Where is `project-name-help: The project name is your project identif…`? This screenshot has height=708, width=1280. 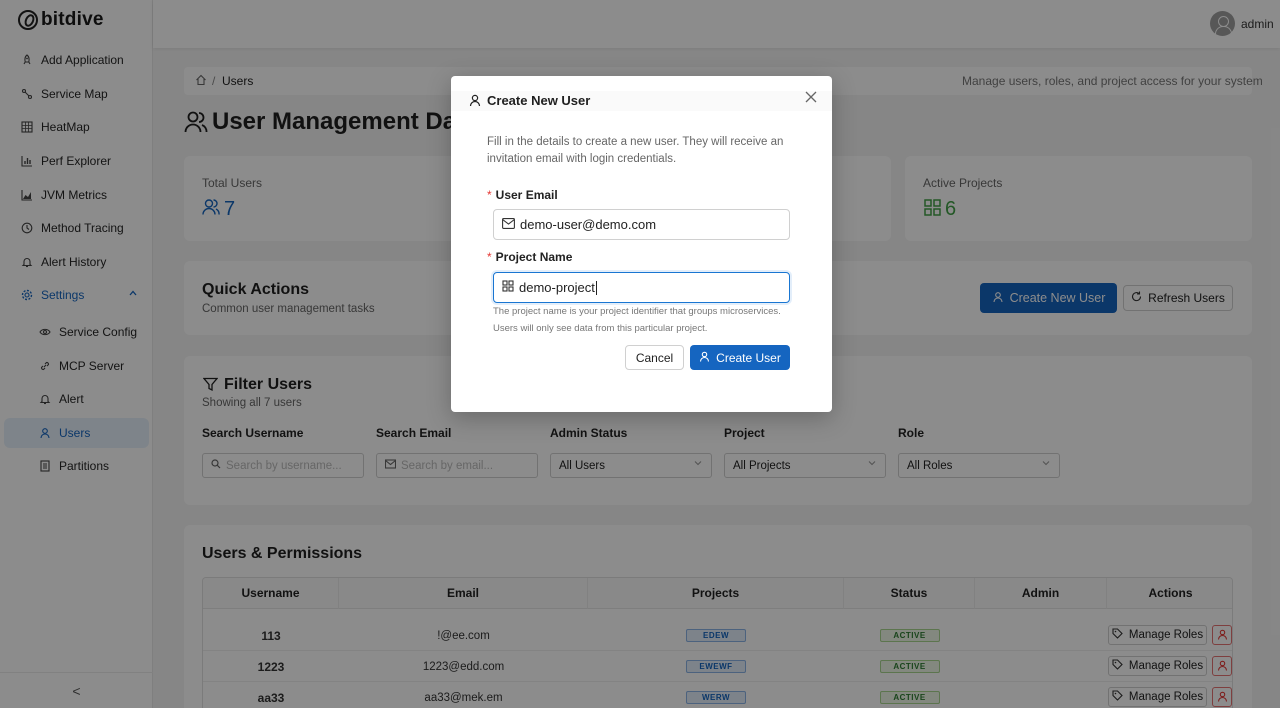
project-name-help: The project name is your project identif… is located at coordinates (637, 320).